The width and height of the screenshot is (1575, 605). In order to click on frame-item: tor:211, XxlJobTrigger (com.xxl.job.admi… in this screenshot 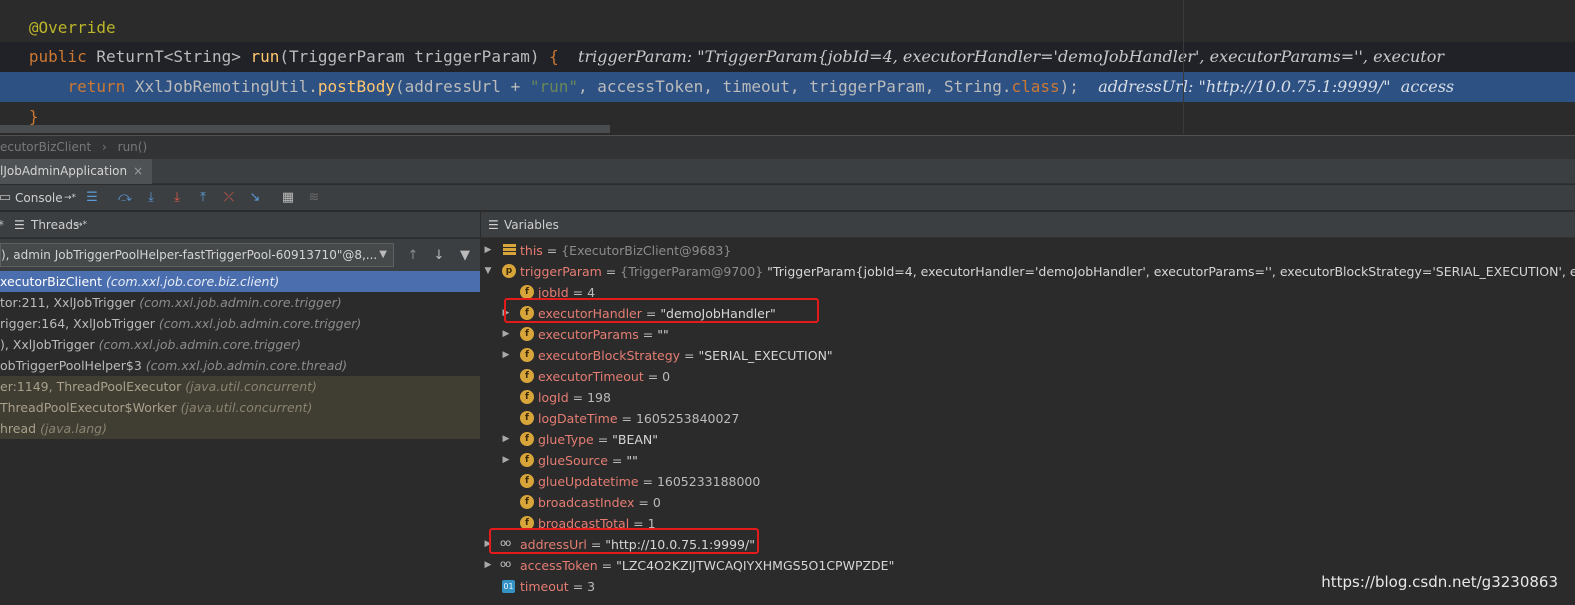, I will do `click(240, 302)`.